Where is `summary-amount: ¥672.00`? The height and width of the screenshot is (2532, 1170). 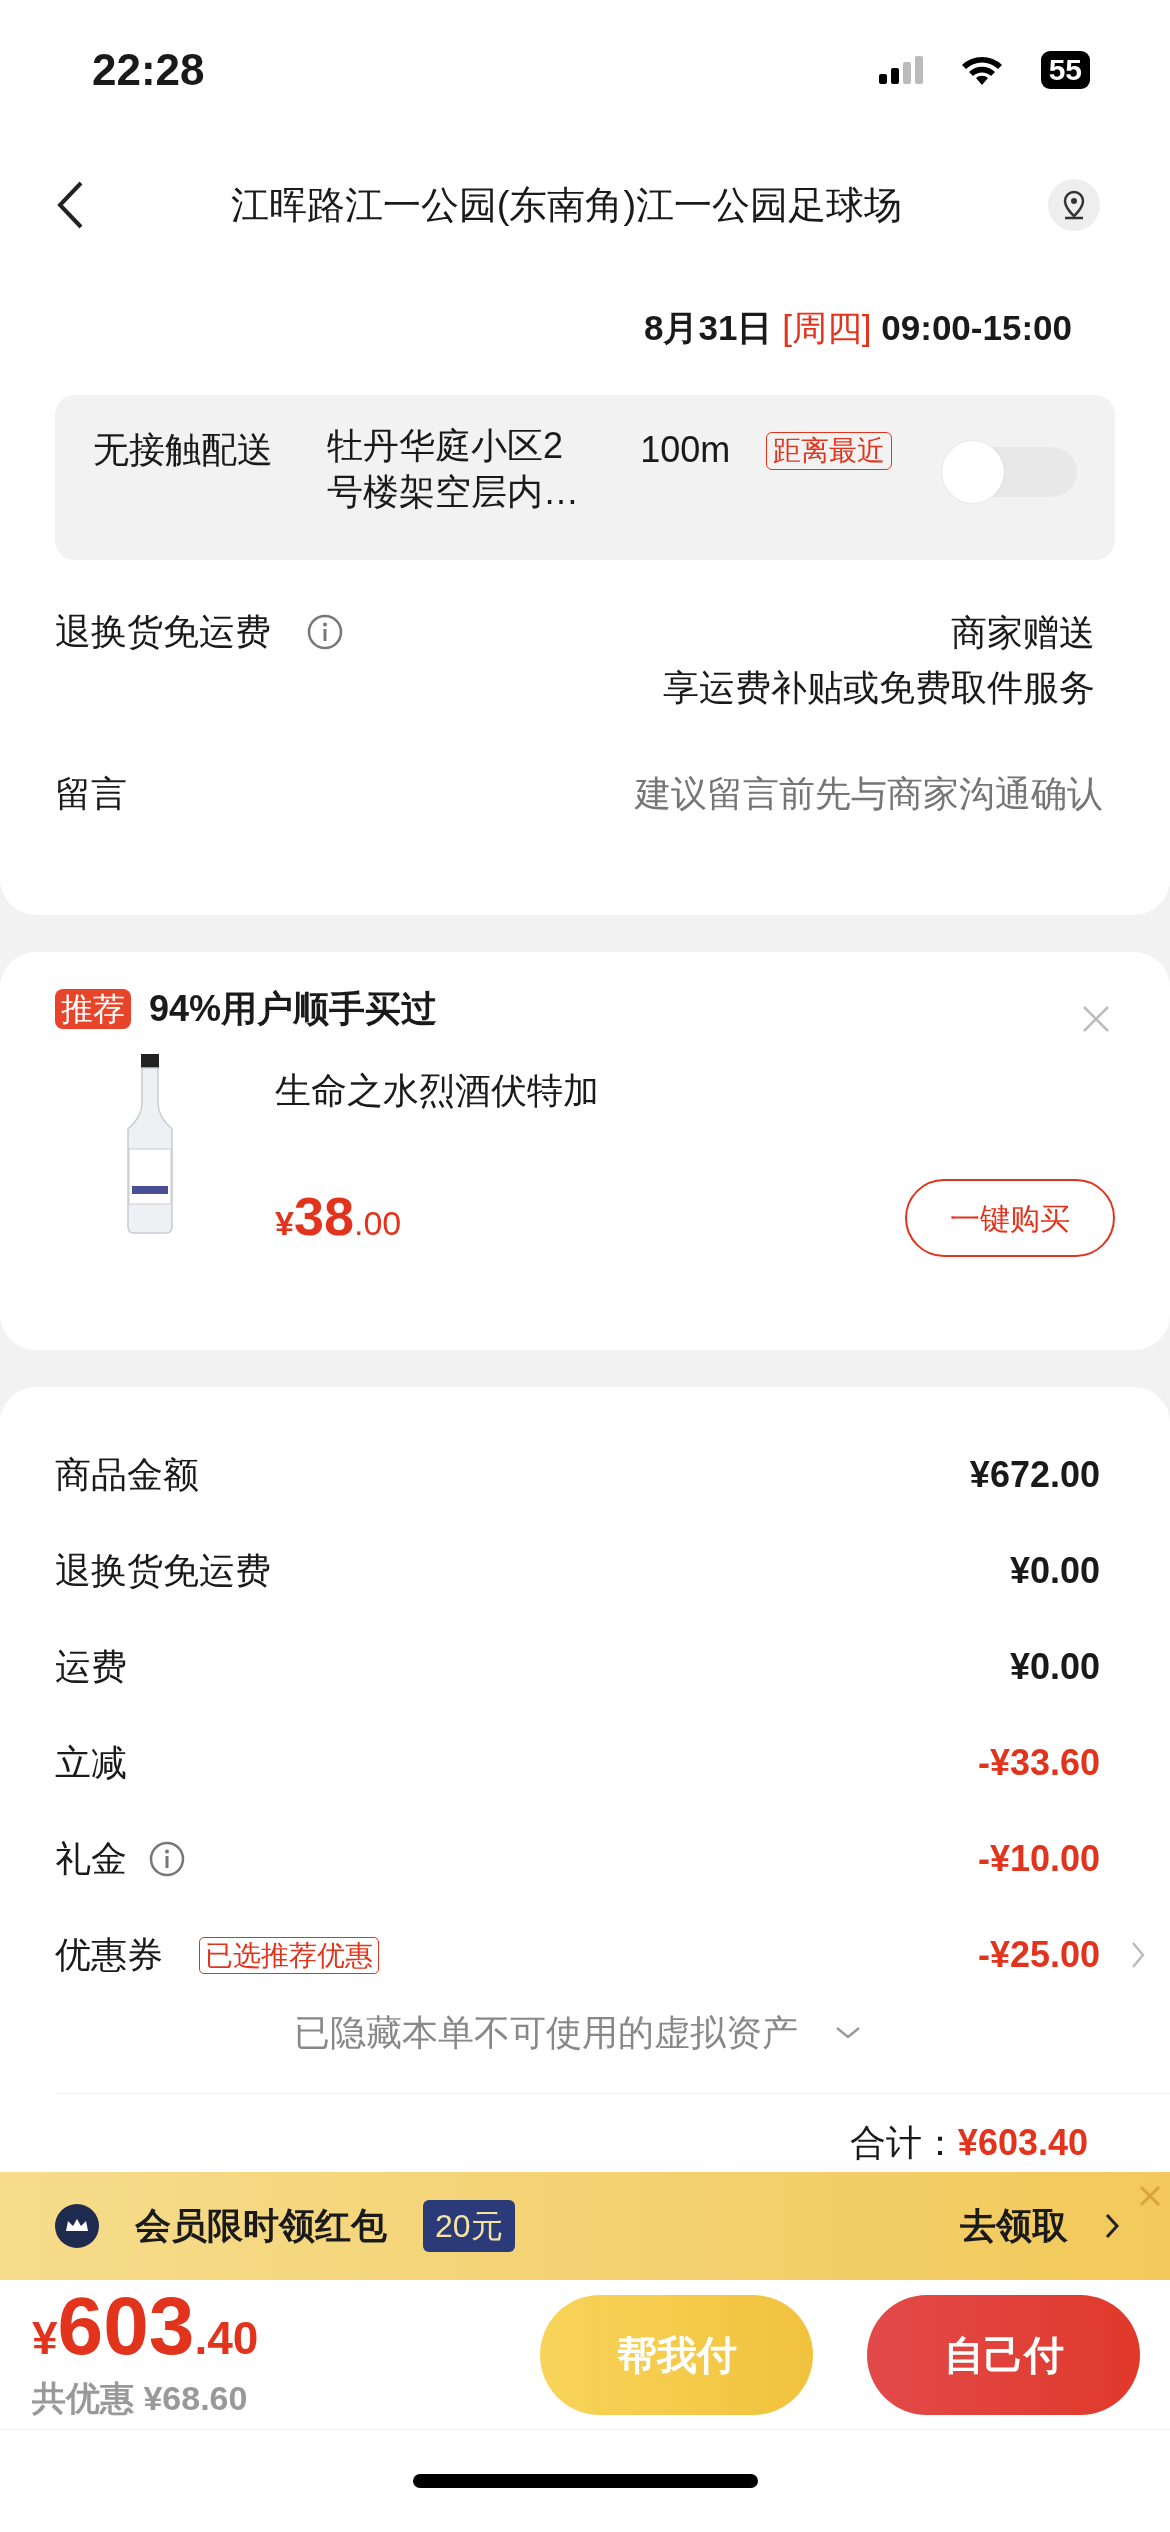
summary-amount: ¥672.00 is located at coordinates (1034, 1475).